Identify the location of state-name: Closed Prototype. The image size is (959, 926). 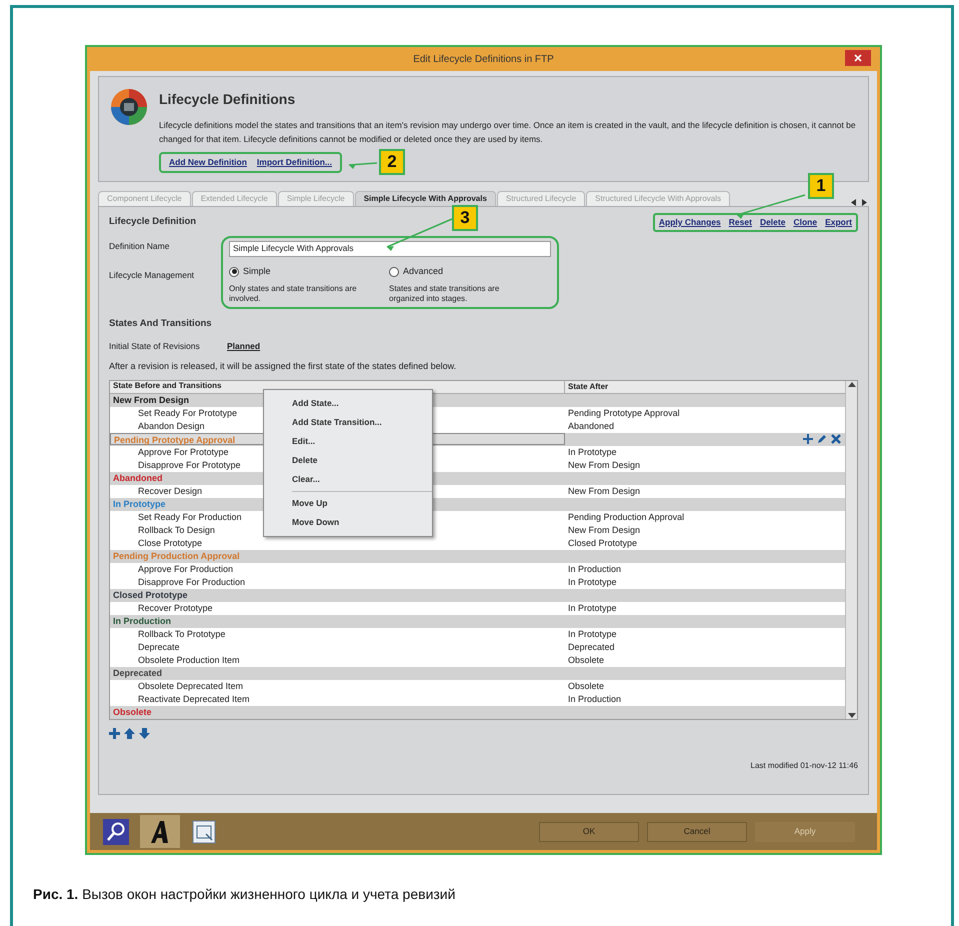
(150, 595).